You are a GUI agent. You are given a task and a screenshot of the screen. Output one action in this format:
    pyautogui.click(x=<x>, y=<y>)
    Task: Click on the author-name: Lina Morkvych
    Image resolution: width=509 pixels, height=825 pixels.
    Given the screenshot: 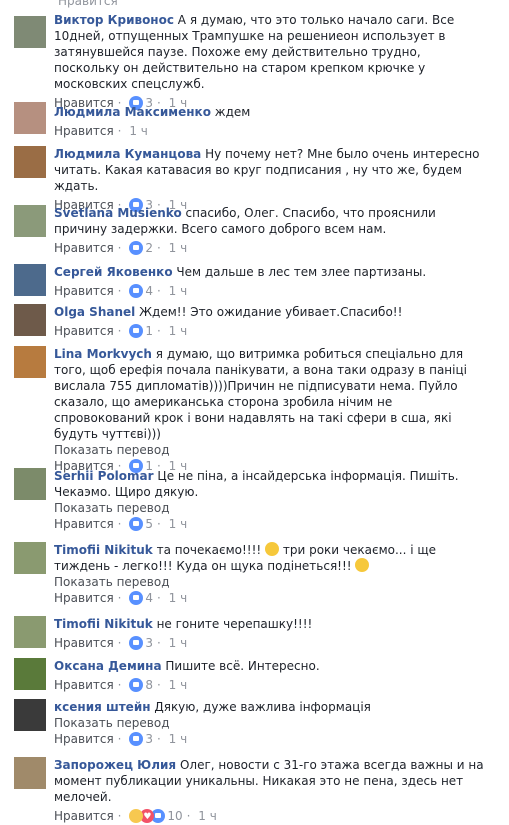 What is the action you would take?
    pyautogui.click(x=103, y=354)
    